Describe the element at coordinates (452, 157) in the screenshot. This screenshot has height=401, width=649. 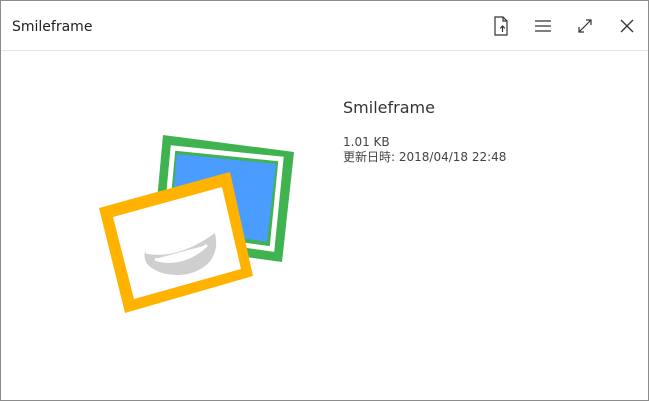
I see `modified-value: 2018/04/18 22:48` at that location.